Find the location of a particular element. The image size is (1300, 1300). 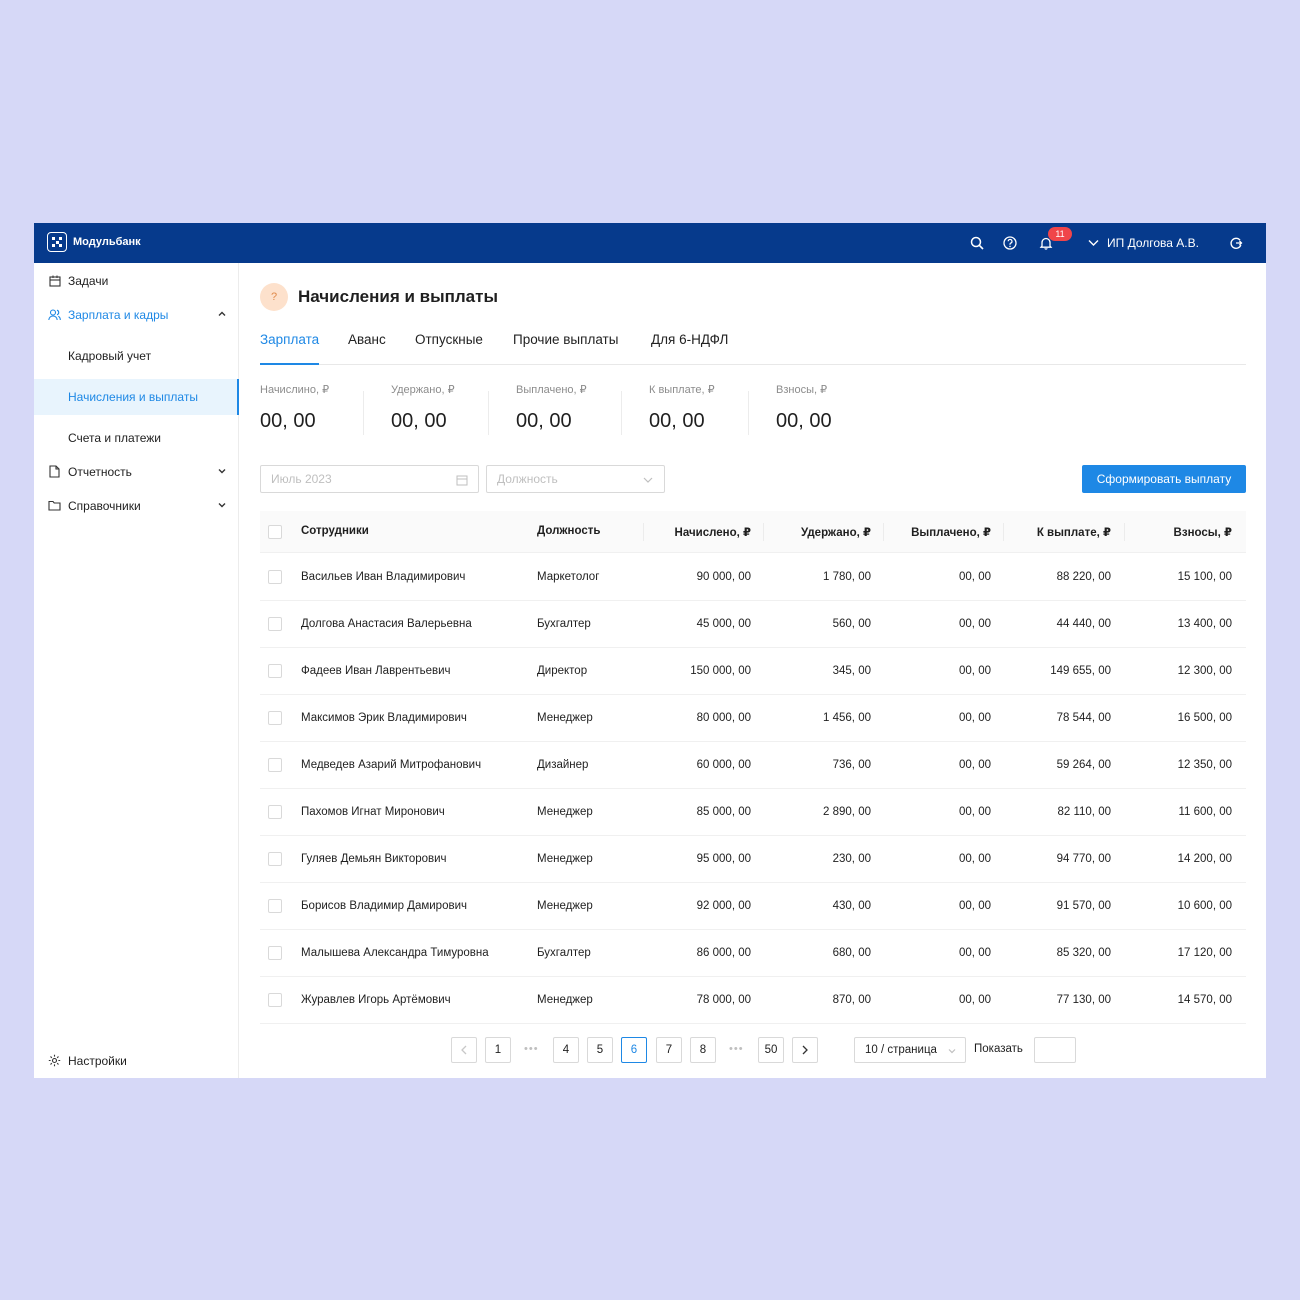

cell-to-pay: 88 220, 00 is located at coordinates (1083, 577).